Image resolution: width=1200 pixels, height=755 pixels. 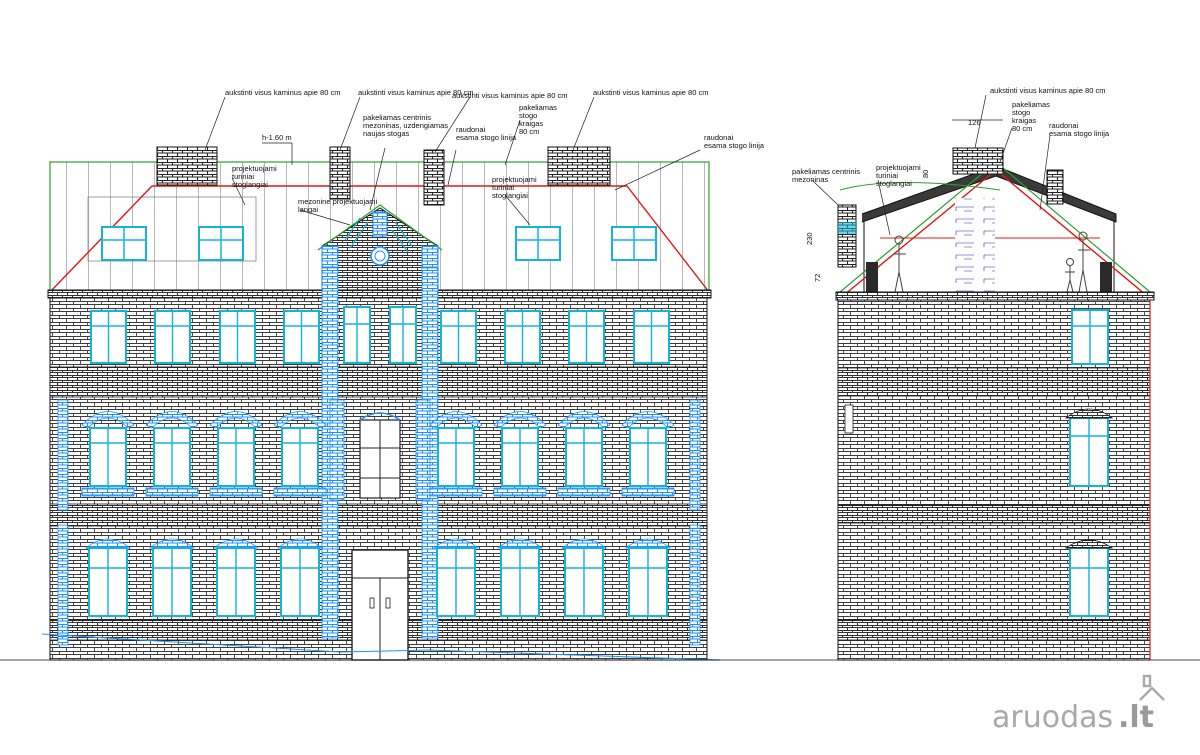 What do you see at coordinates (978, 161) in the screenshot?
I see `side-chimney` at bounding box center [978, 161].